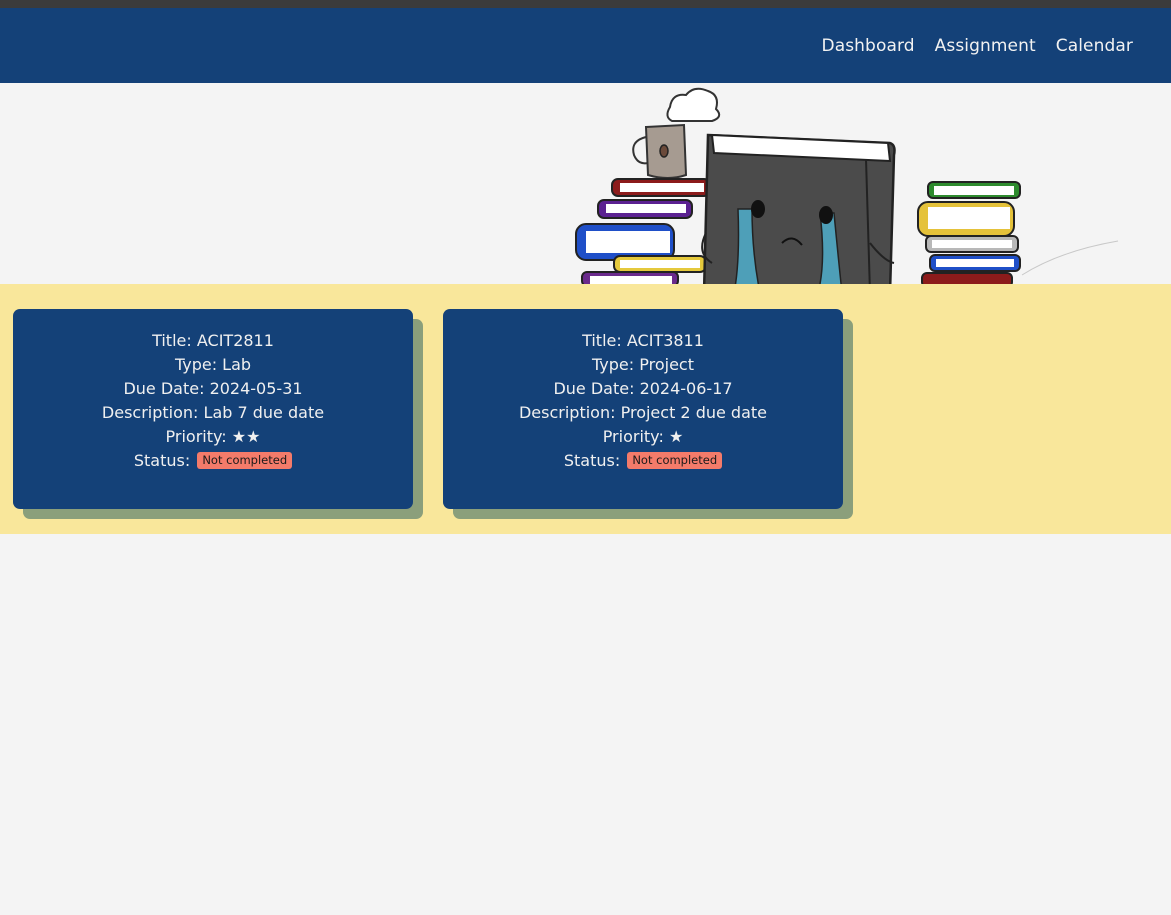 This screenshot has width=1171, height=915. I want to click on card-priority-row: Priority: ★★, so click(213, 437).